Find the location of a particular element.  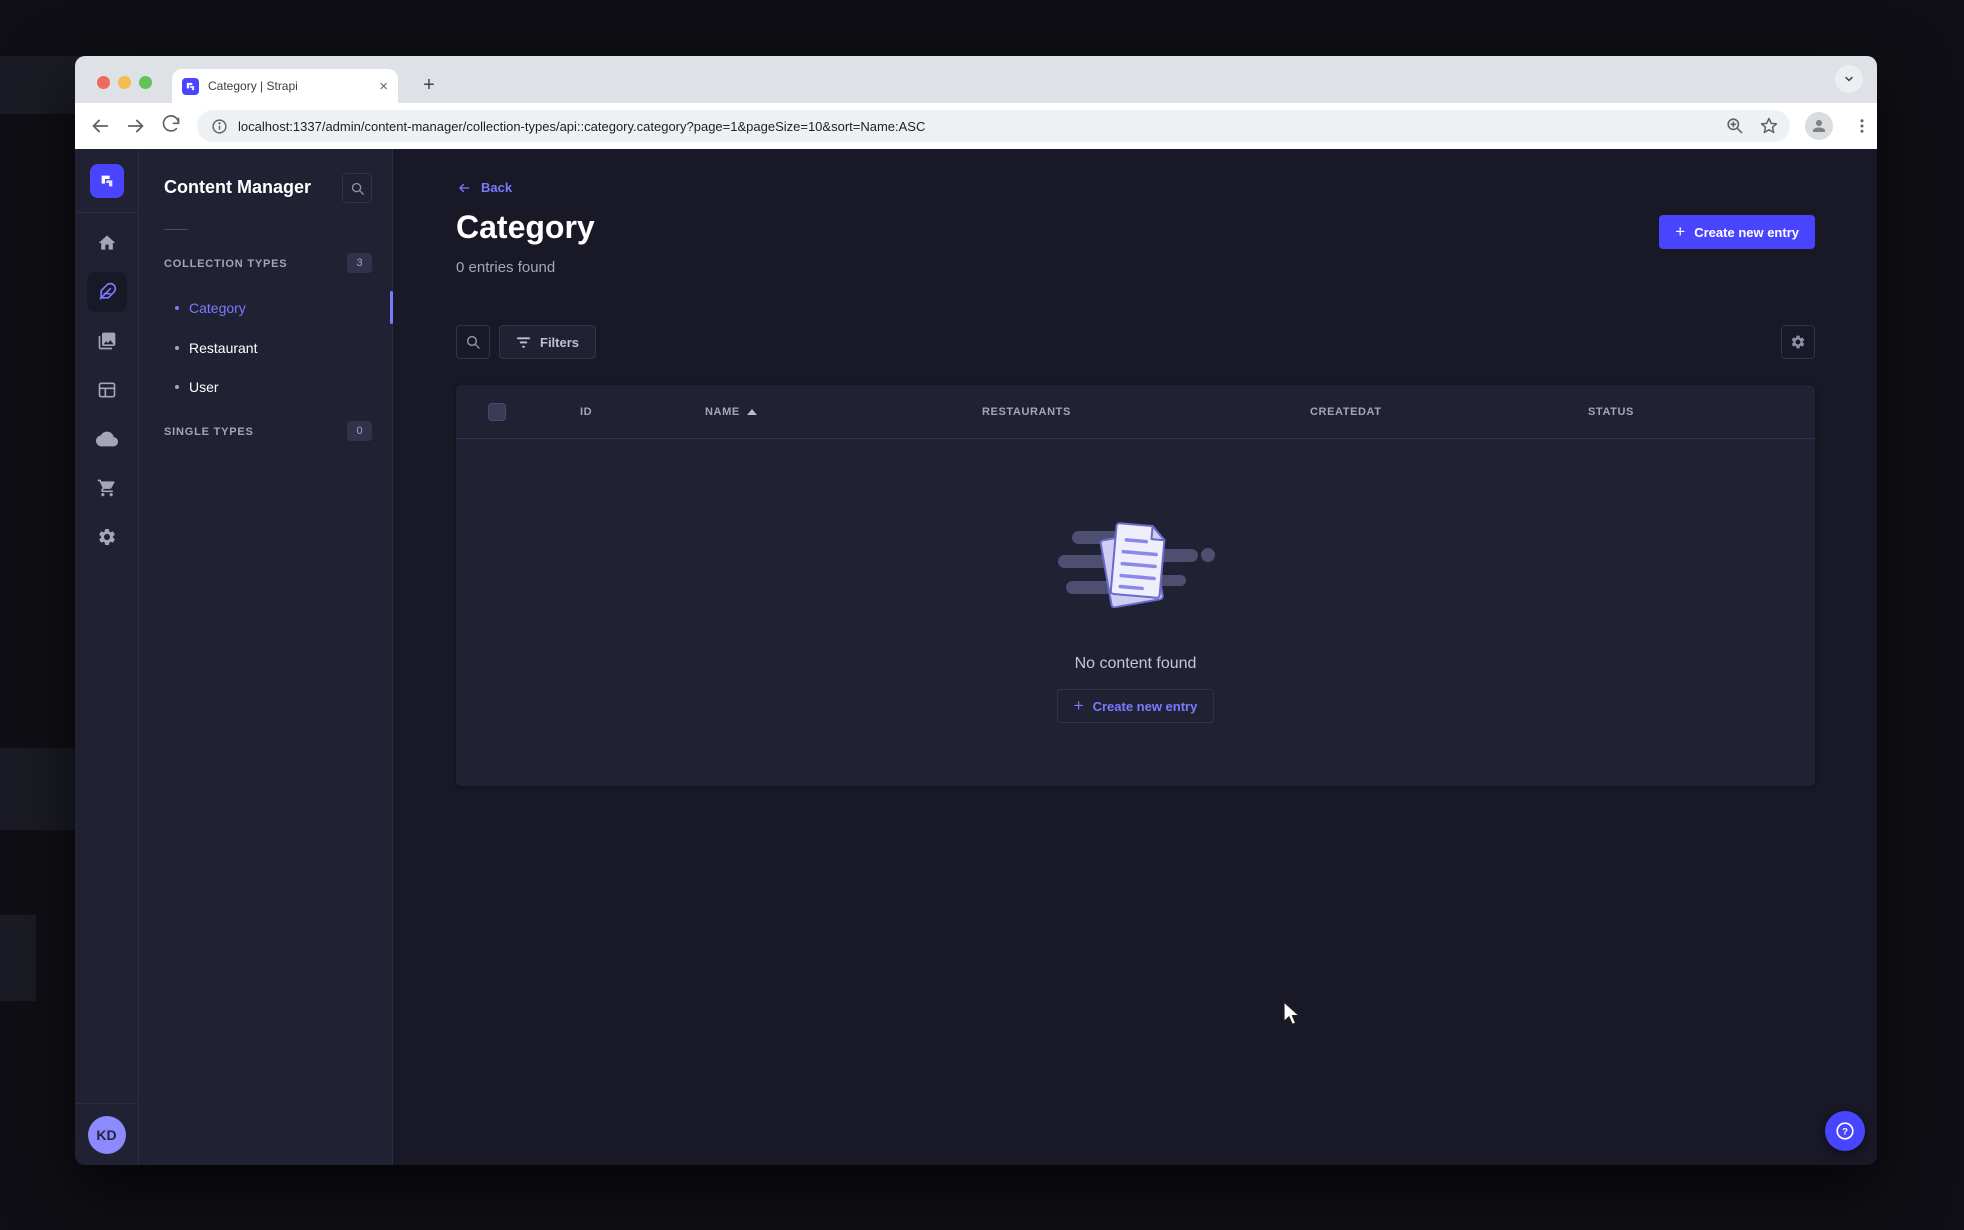

deploy-cloud-icon is located at coordinates (107, 439).